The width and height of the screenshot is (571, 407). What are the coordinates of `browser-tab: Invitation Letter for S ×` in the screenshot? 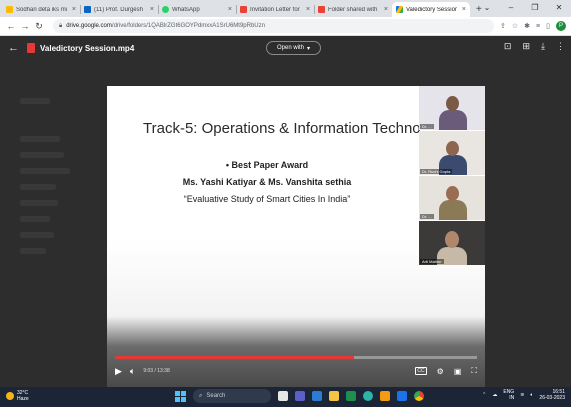 It's located at (275, 9).